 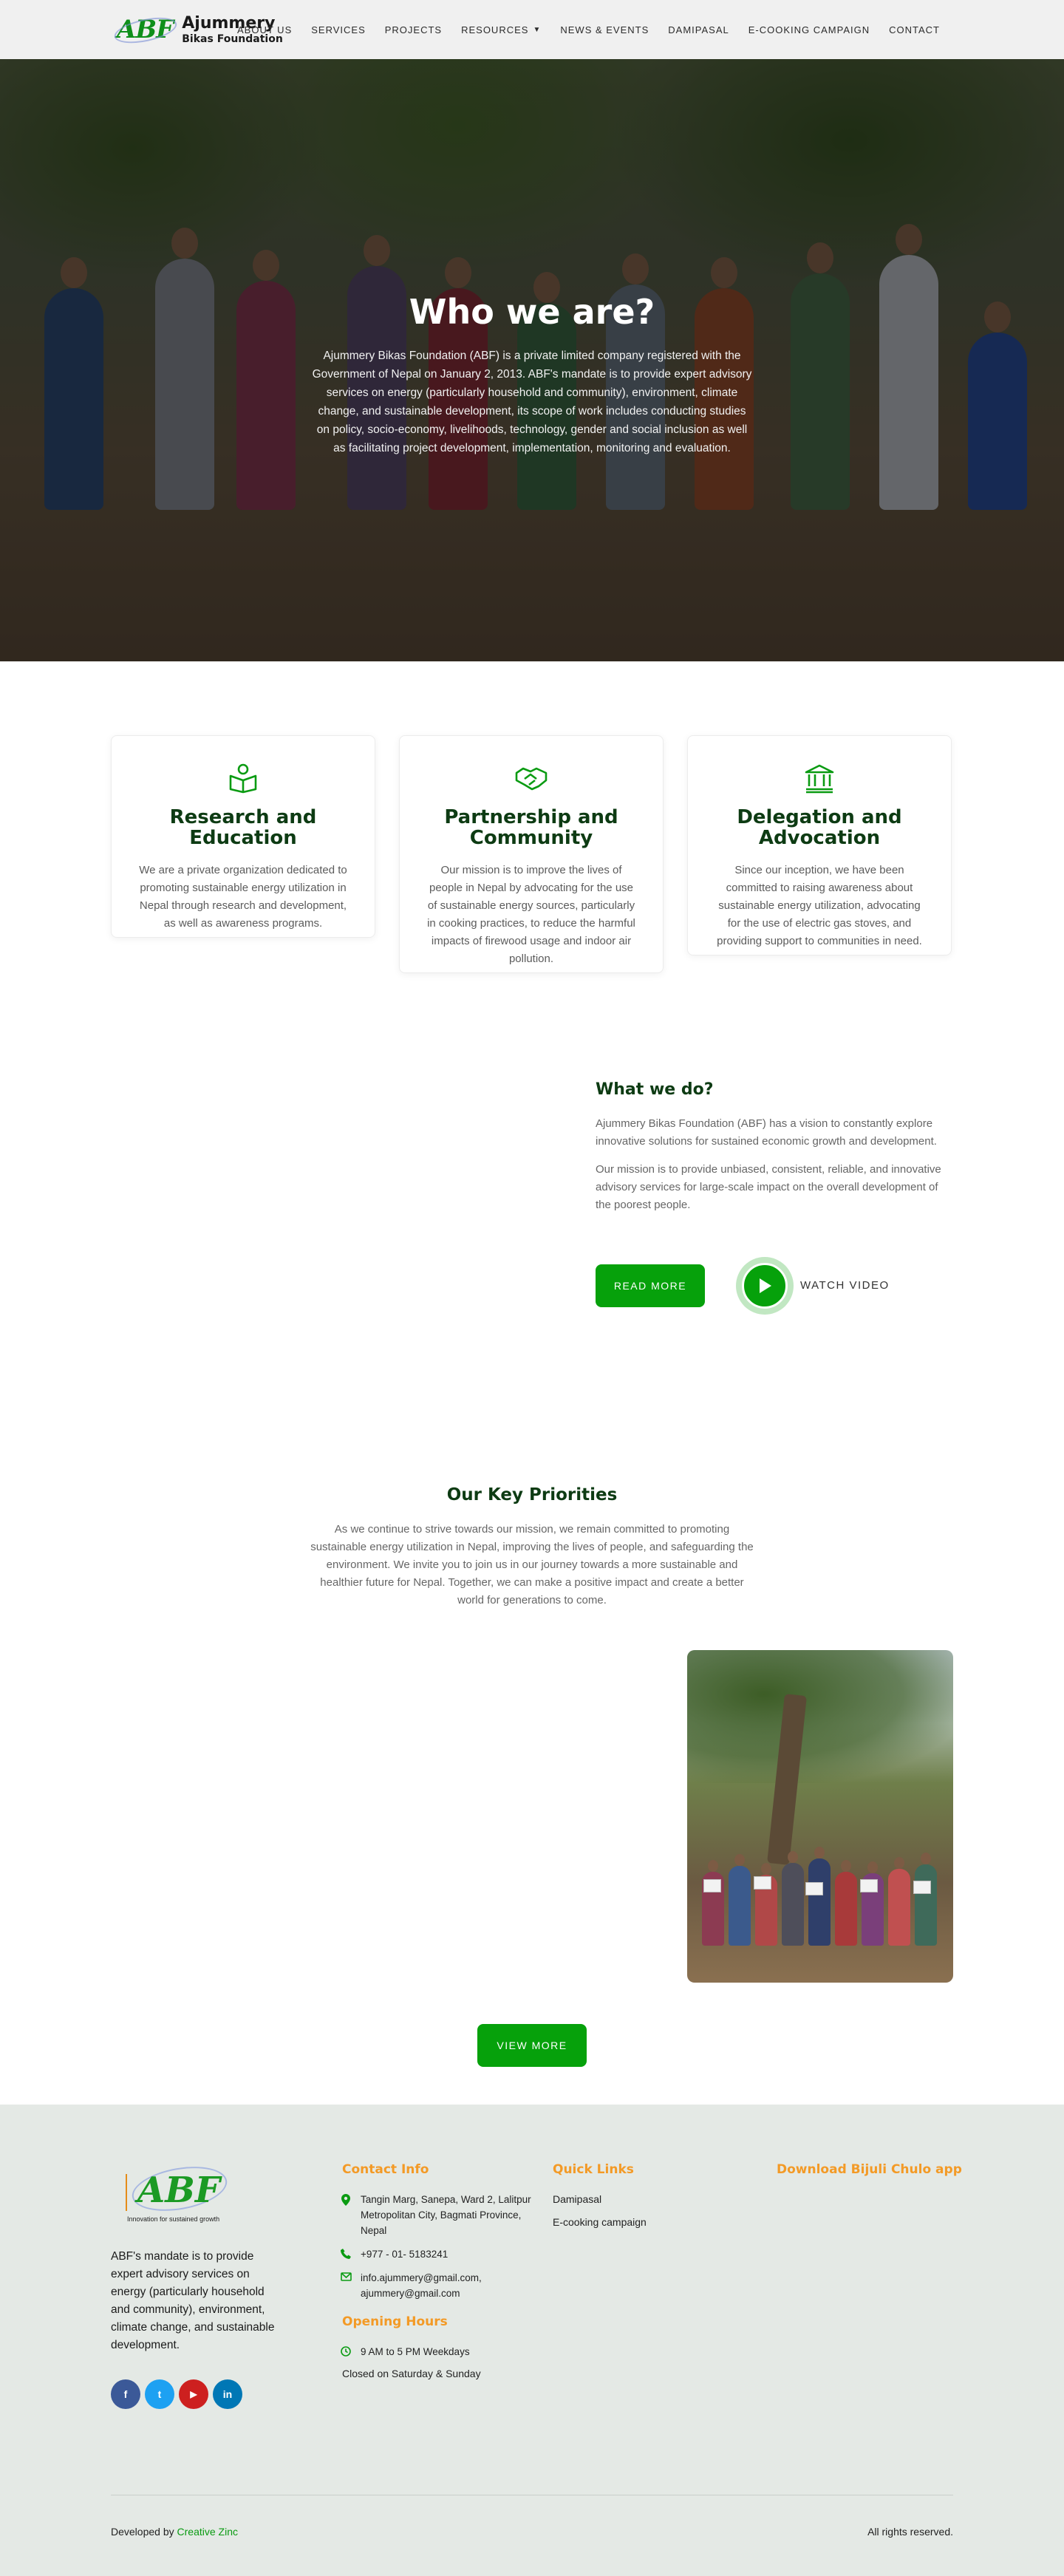 I want to click on what-we-do-title: What we do?, so click(x=655, y=1089).